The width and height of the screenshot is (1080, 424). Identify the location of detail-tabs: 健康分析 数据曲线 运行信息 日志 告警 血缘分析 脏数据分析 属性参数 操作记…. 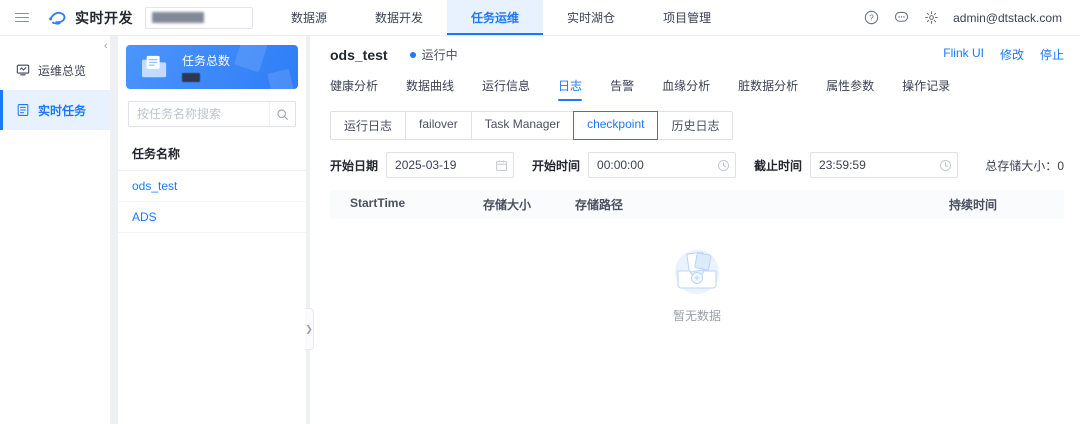
(697, 89).